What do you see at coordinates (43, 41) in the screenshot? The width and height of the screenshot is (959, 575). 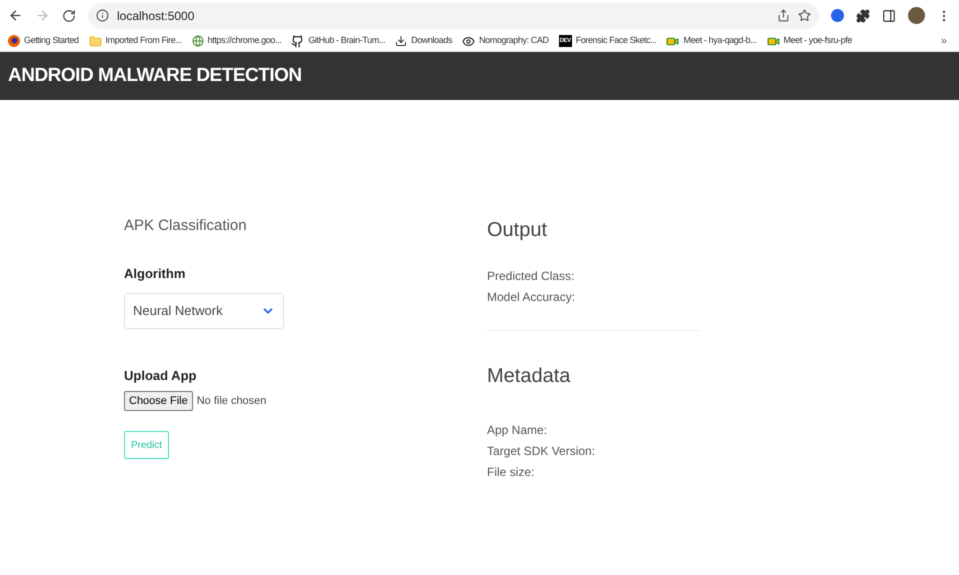 I see `bookmark-item: Getting Started` at bounding box center [43, 41].